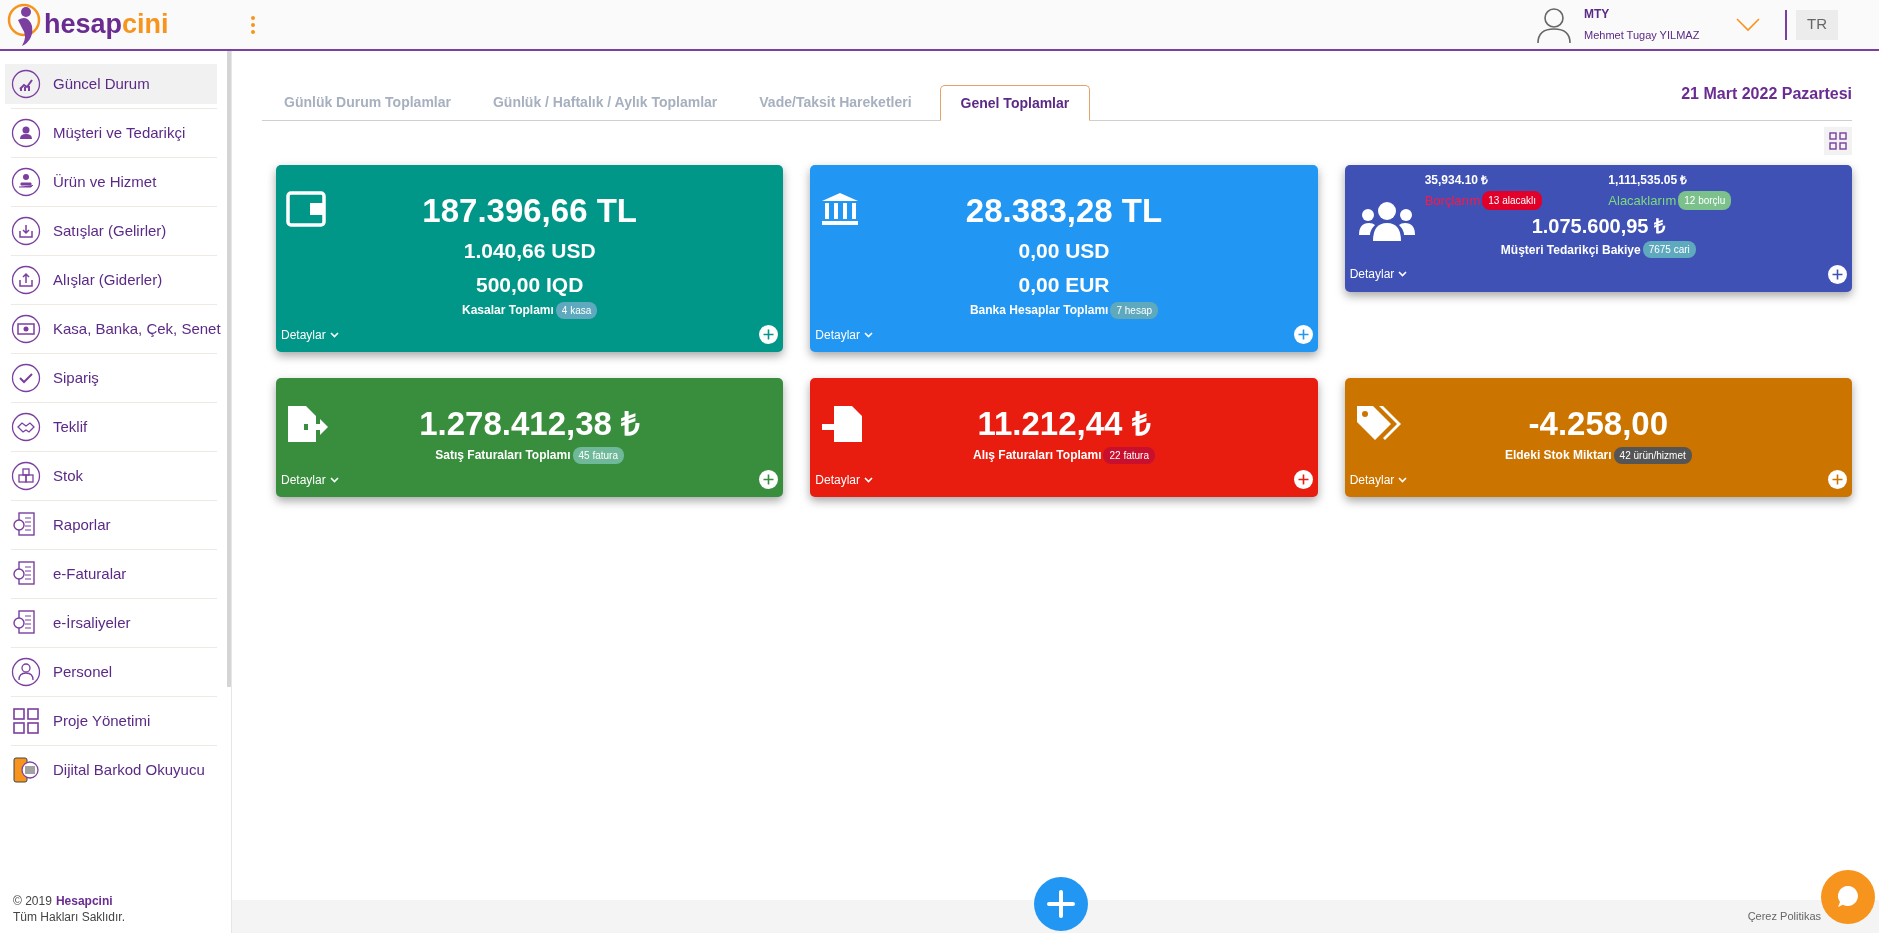  What do you see at coordinates (1570, 250) in the screenshot?
I see `card-label: Müşteri Tedarikçi Bakiye` at bounding box center [1570, 250].